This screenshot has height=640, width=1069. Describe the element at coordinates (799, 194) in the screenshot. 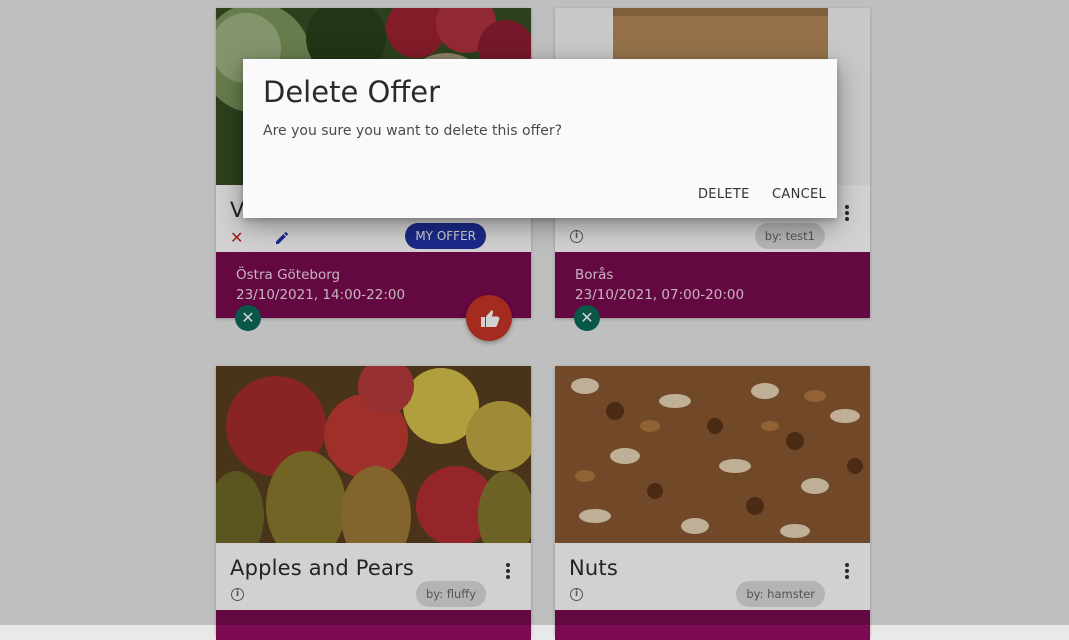

I see `cancel-button: CANCEL` at that location.